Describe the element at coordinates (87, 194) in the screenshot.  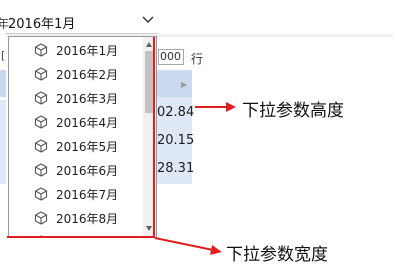
I see `dropdown-item-label: 2016年7月` at that location.